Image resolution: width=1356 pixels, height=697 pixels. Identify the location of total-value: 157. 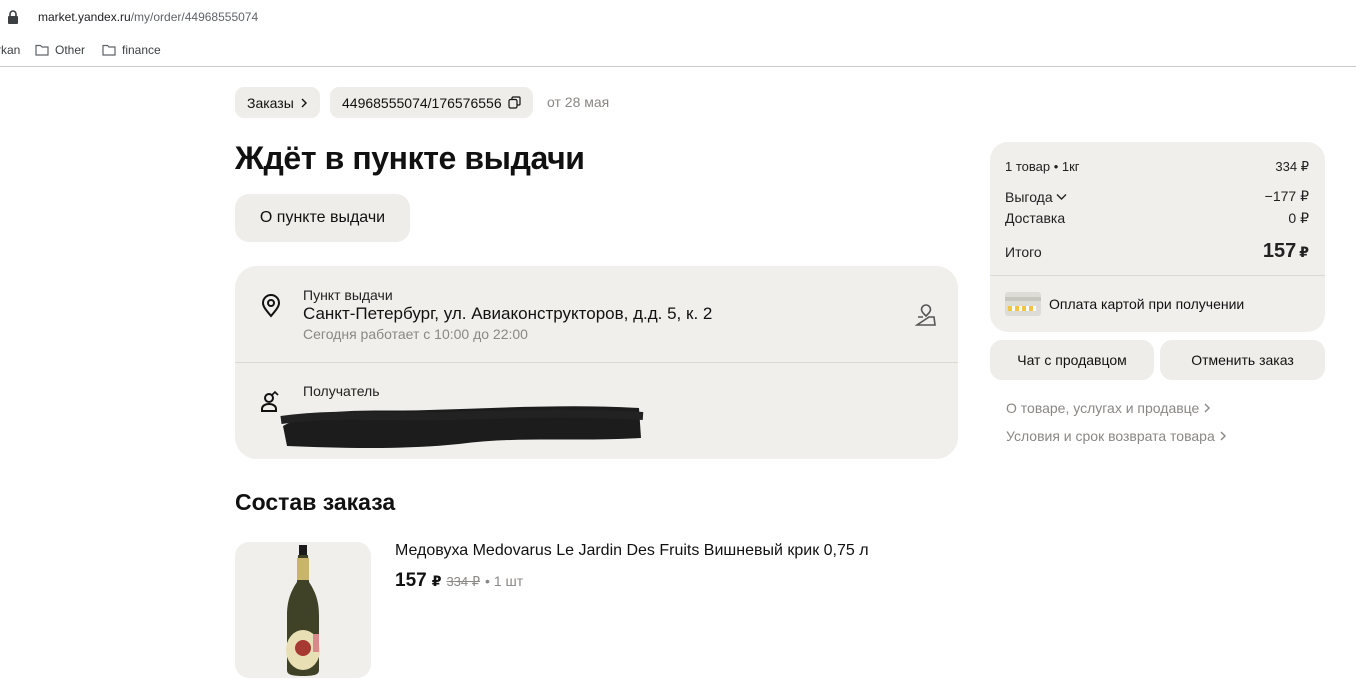
(1279, 251).